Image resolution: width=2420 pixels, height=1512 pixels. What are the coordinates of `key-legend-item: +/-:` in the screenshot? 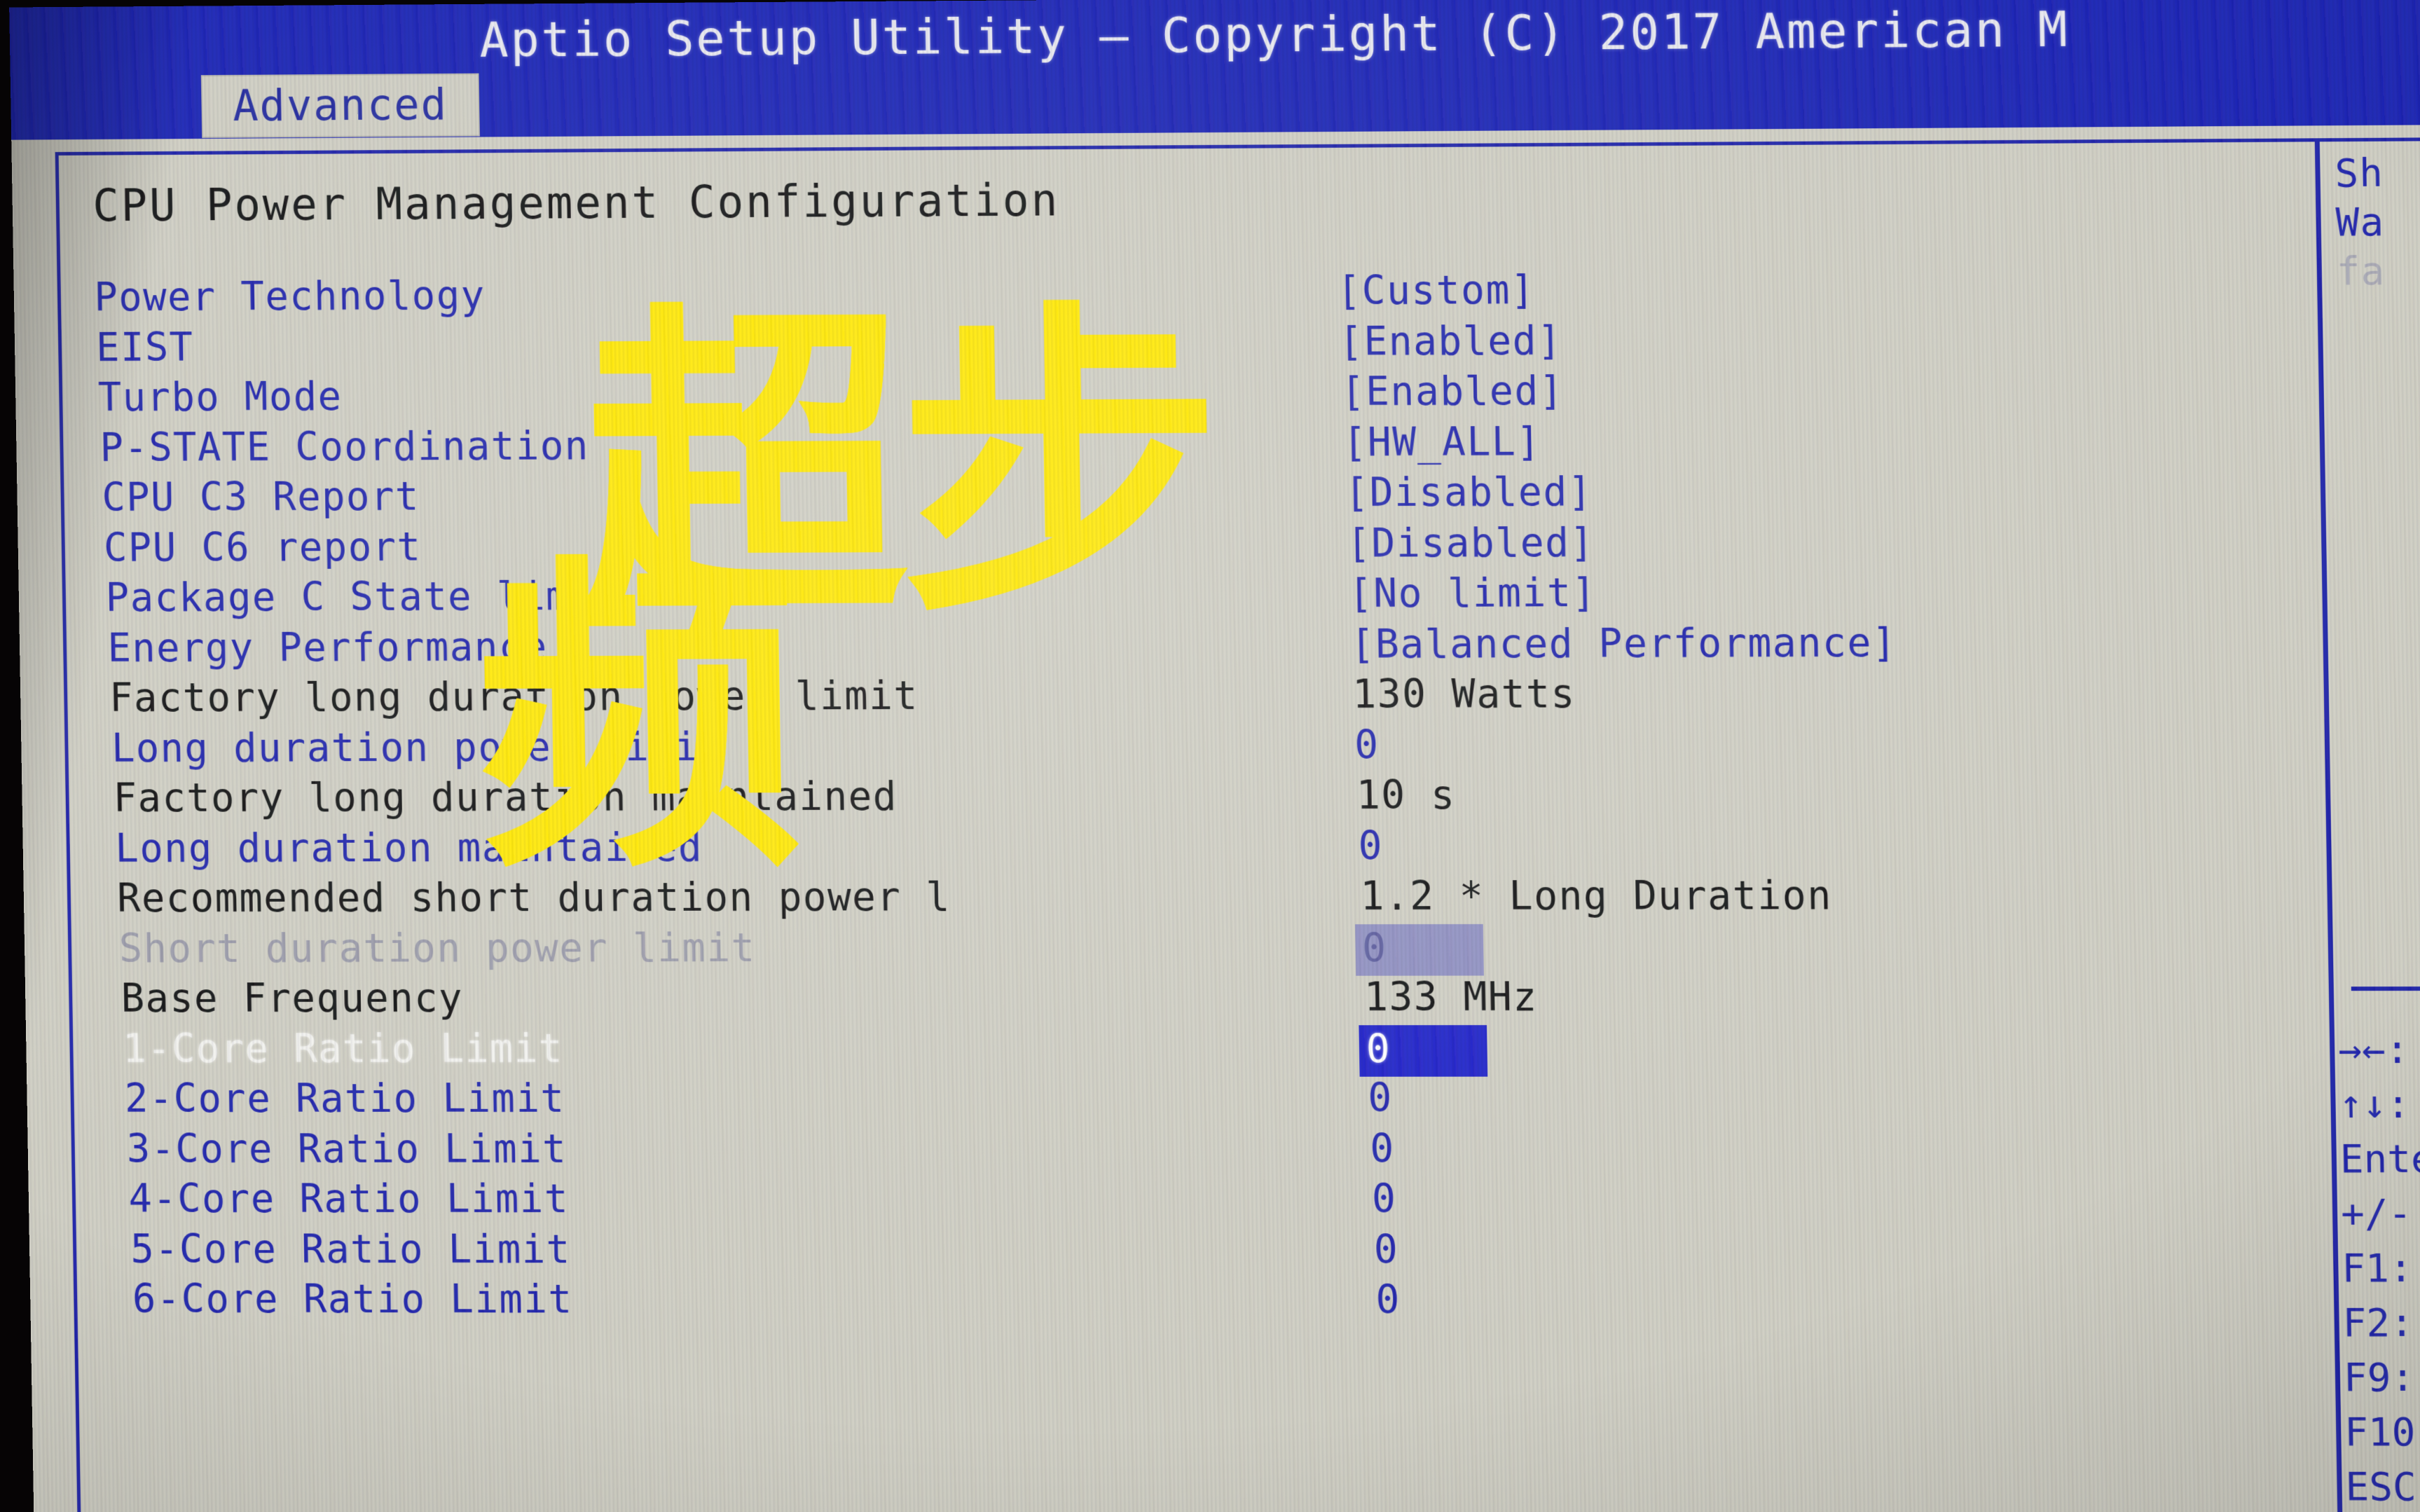 It's located at (2380, 1213).